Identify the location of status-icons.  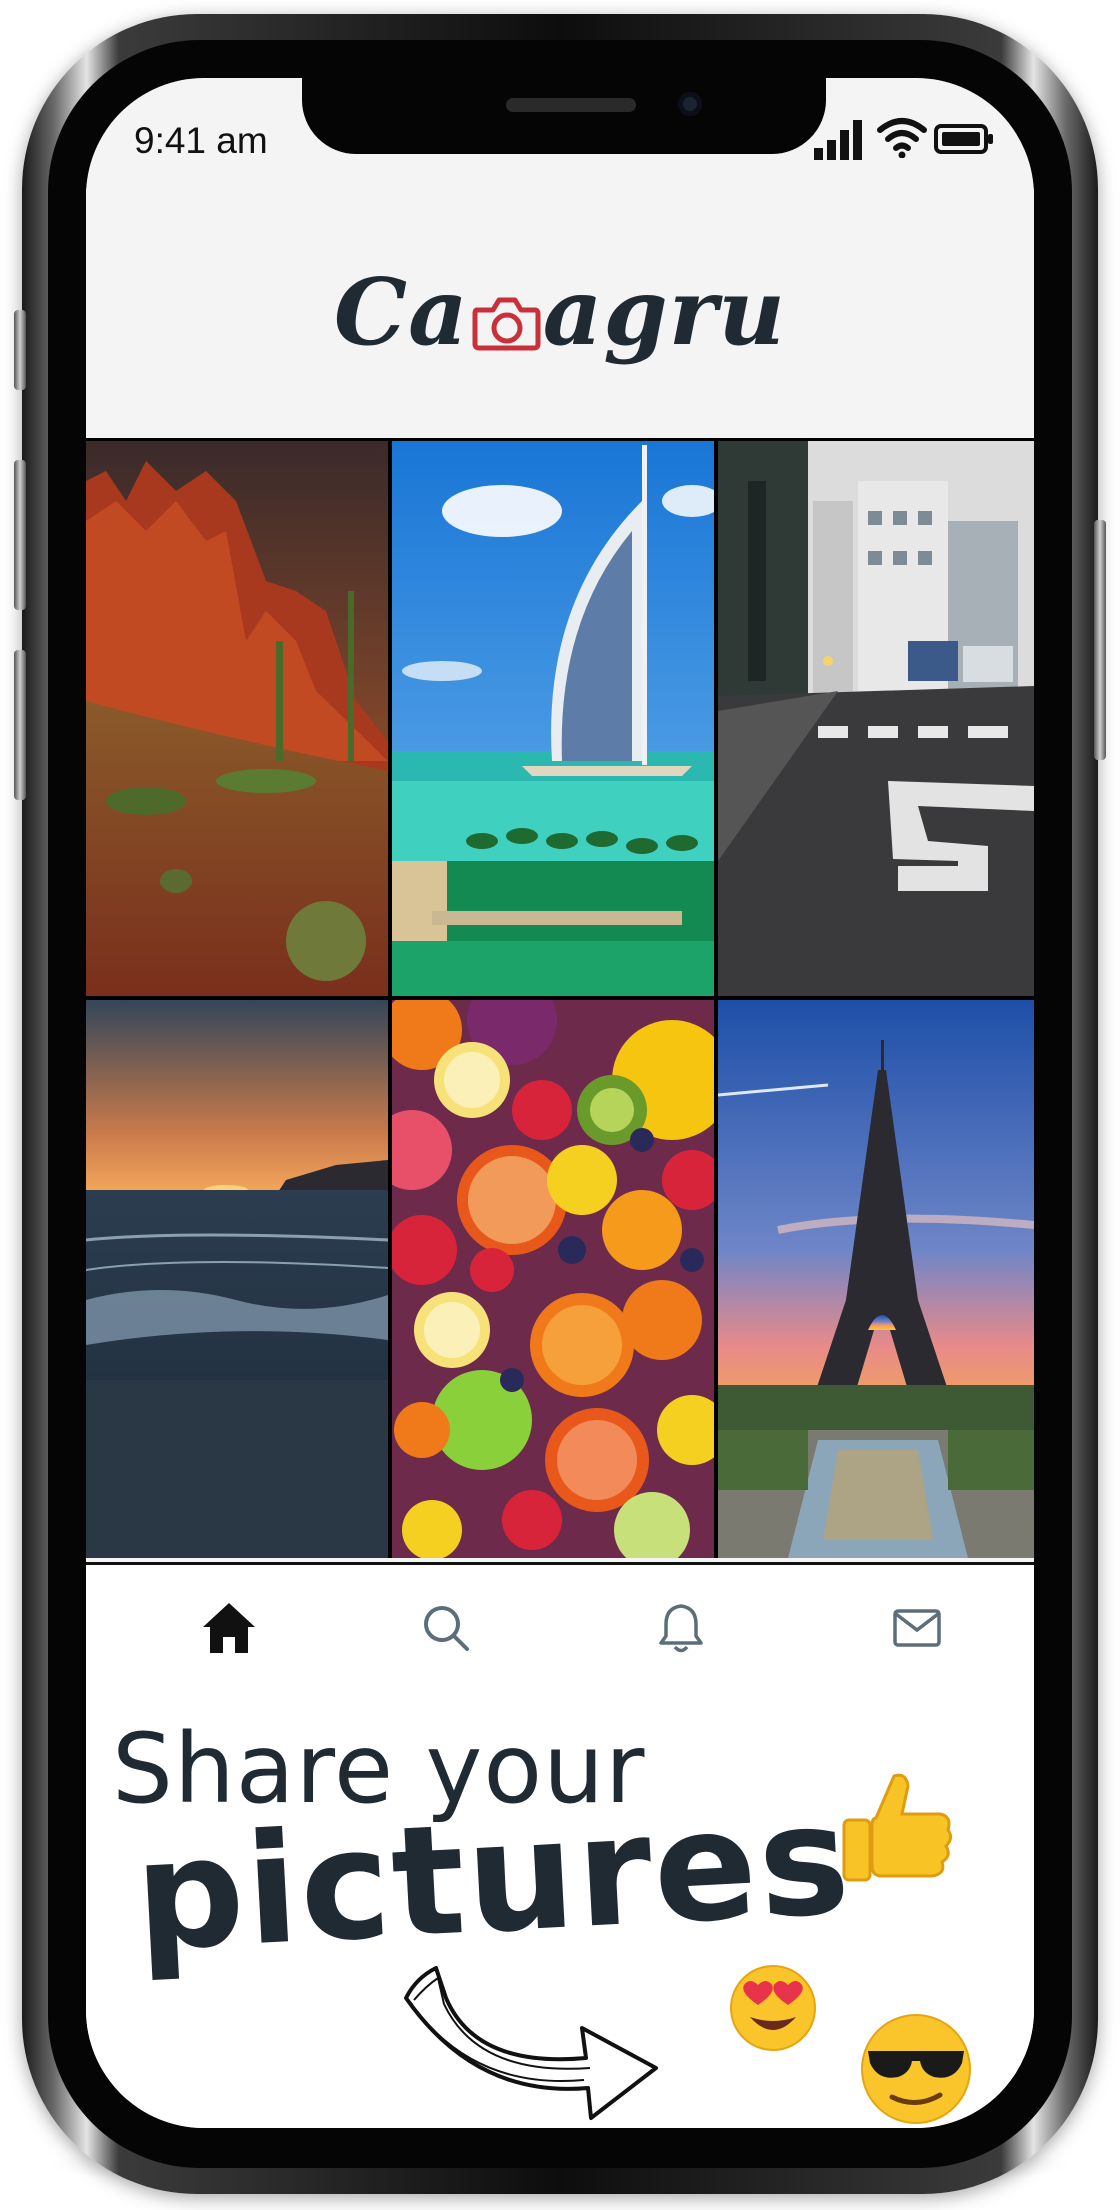
(902, 139).